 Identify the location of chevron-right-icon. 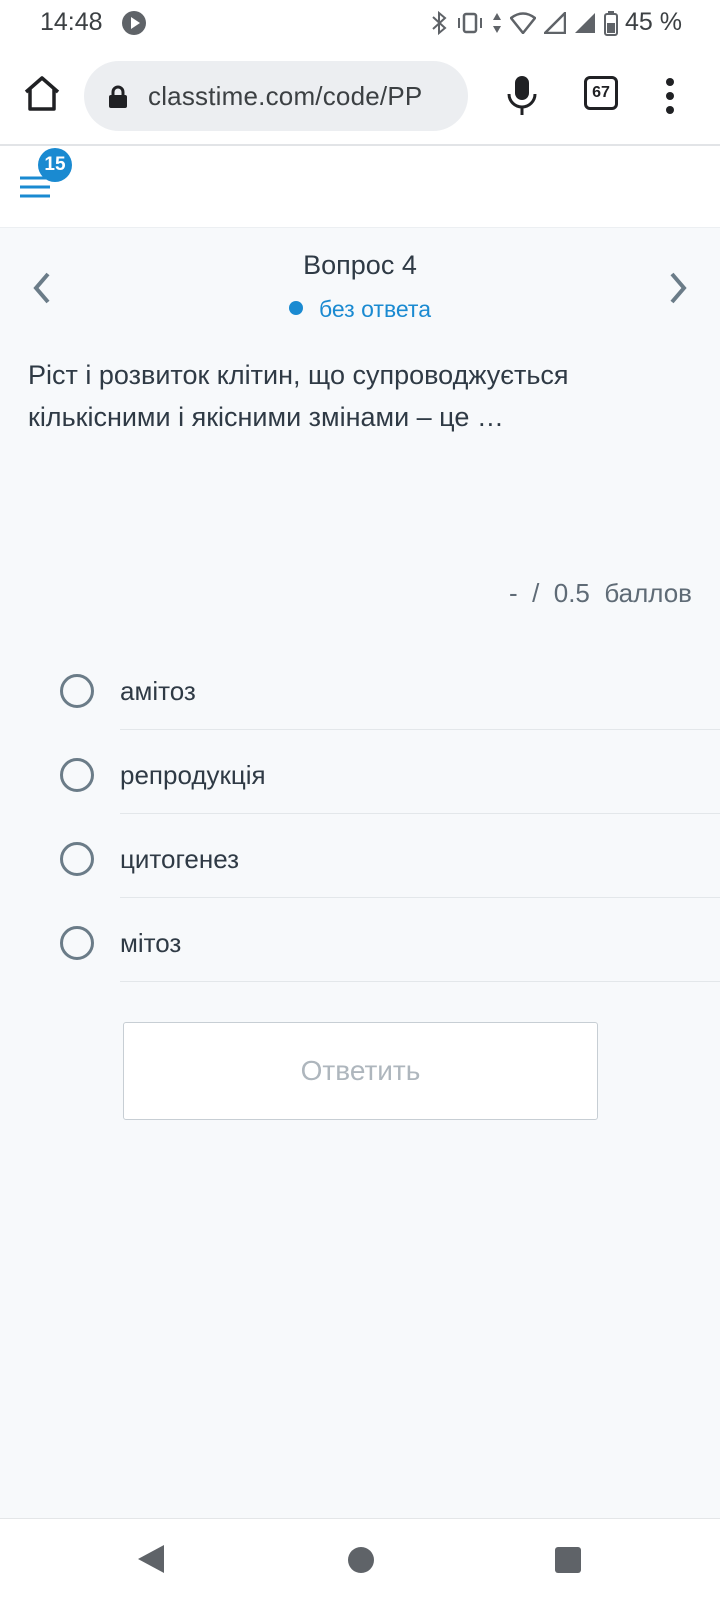
(678, 288).